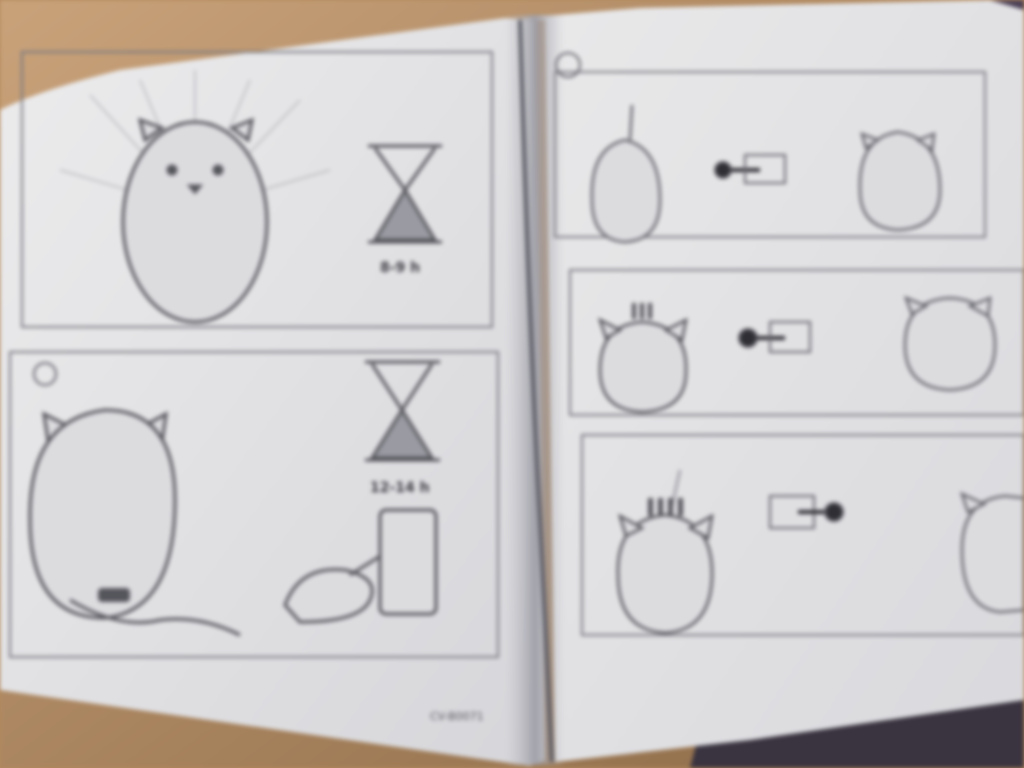 Image resolution: width=1024 pixels, height=768 pixels. Describe the element at coordinates (114, 595) in the screenshot. I see `cable-plug-icon` at that location.